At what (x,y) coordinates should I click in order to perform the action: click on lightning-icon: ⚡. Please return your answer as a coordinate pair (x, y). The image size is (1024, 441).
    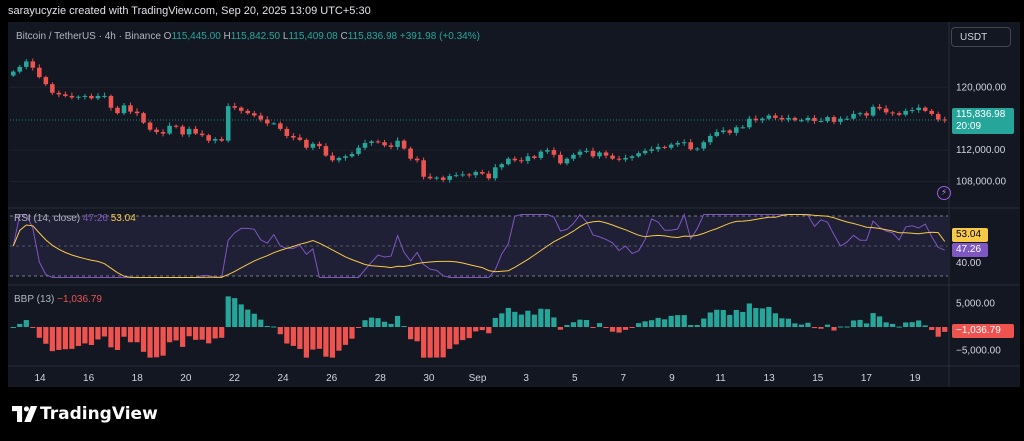
    Looking at the image, I should click on (944, 193).